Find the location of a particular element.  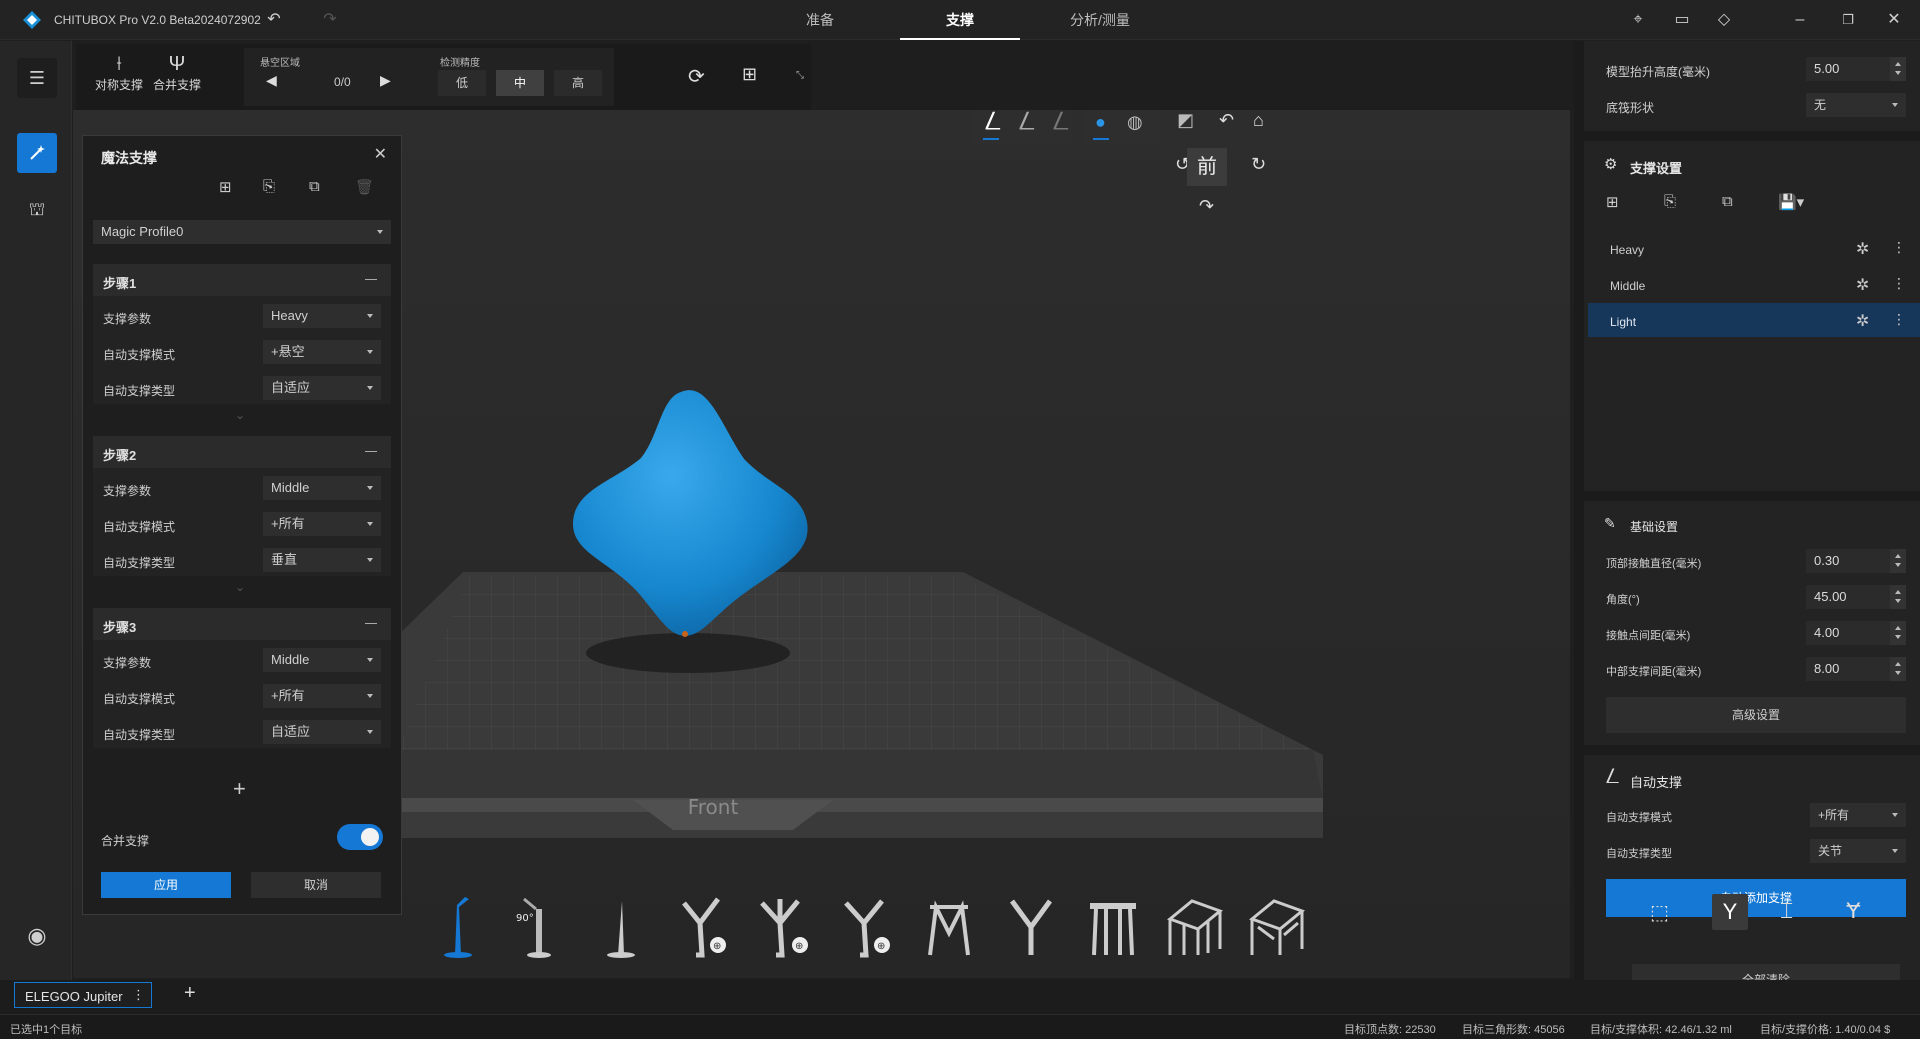

copy-preset-icon: ⧉ is located at coordinates (1727, 201).